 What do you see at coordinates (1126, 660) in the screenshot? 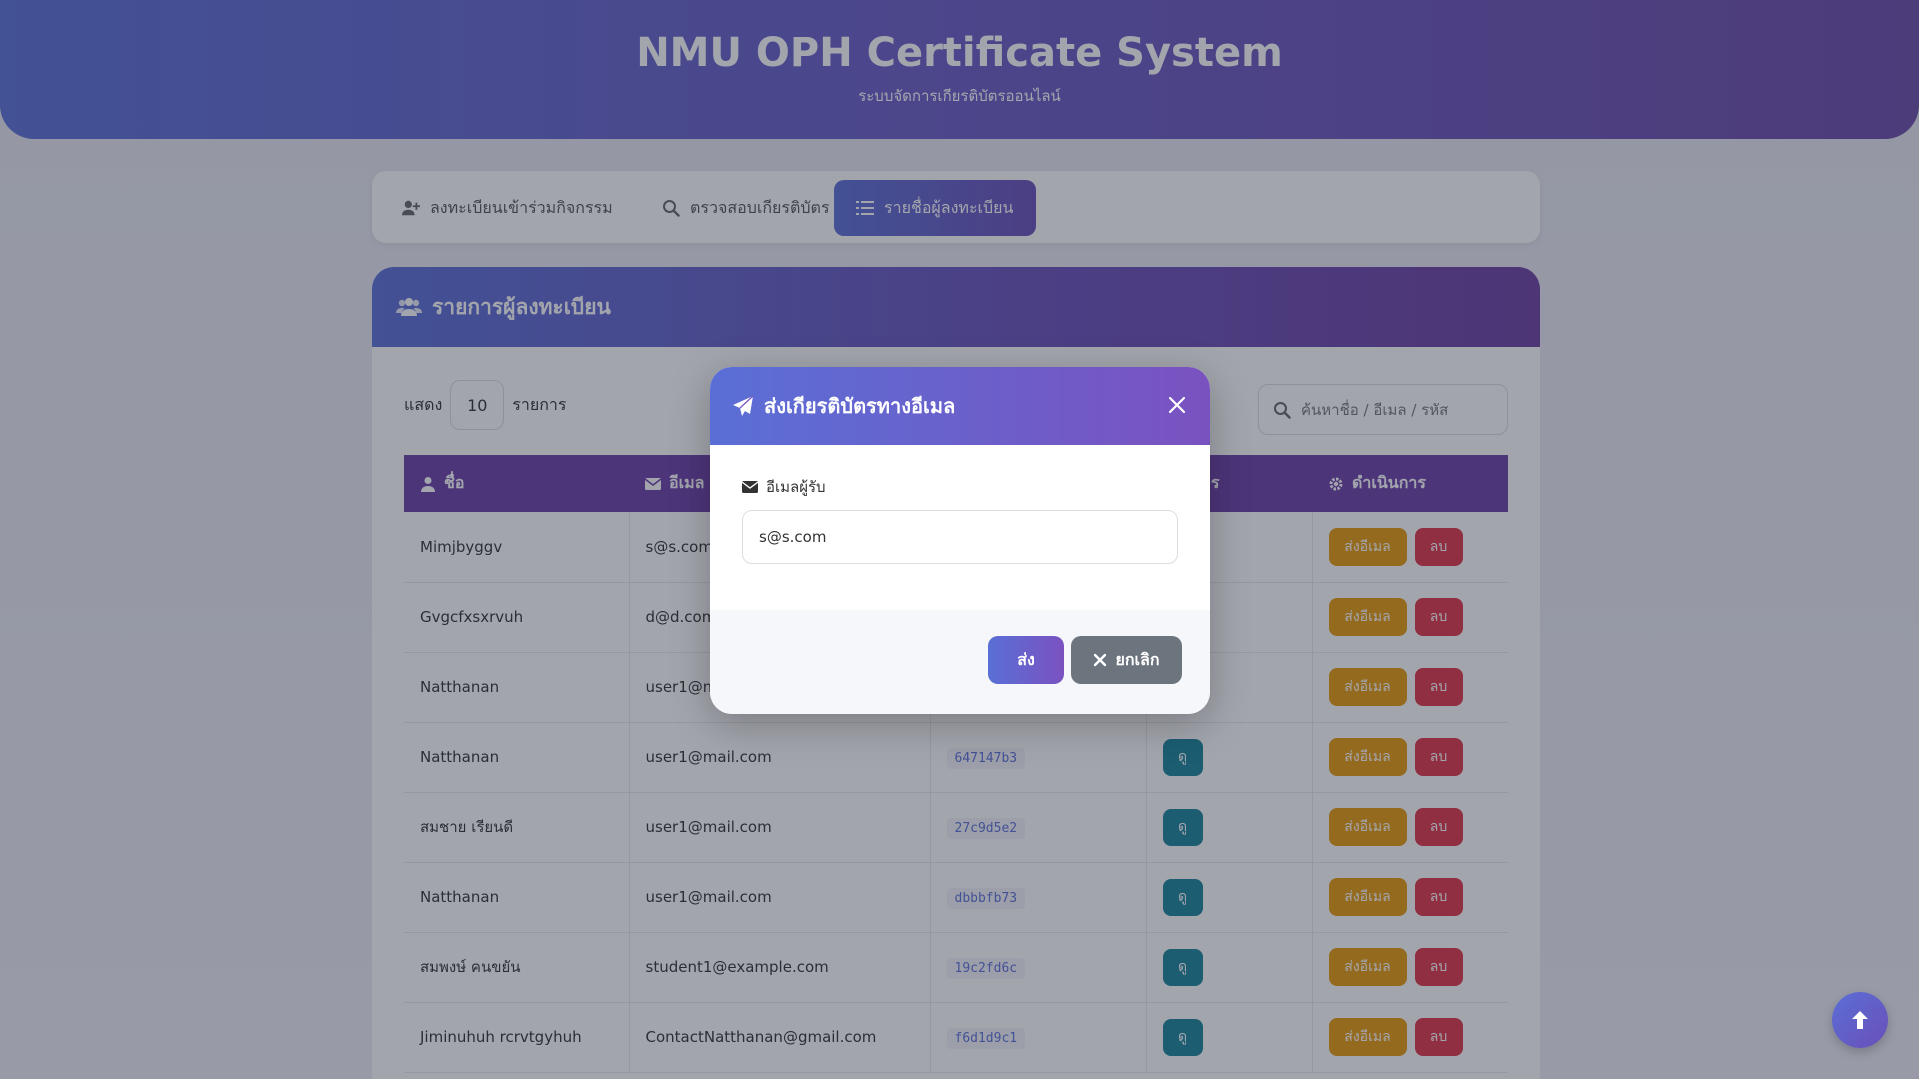
I see `cancel-button: ยกเลิก` at bounding box center [1126, 660].